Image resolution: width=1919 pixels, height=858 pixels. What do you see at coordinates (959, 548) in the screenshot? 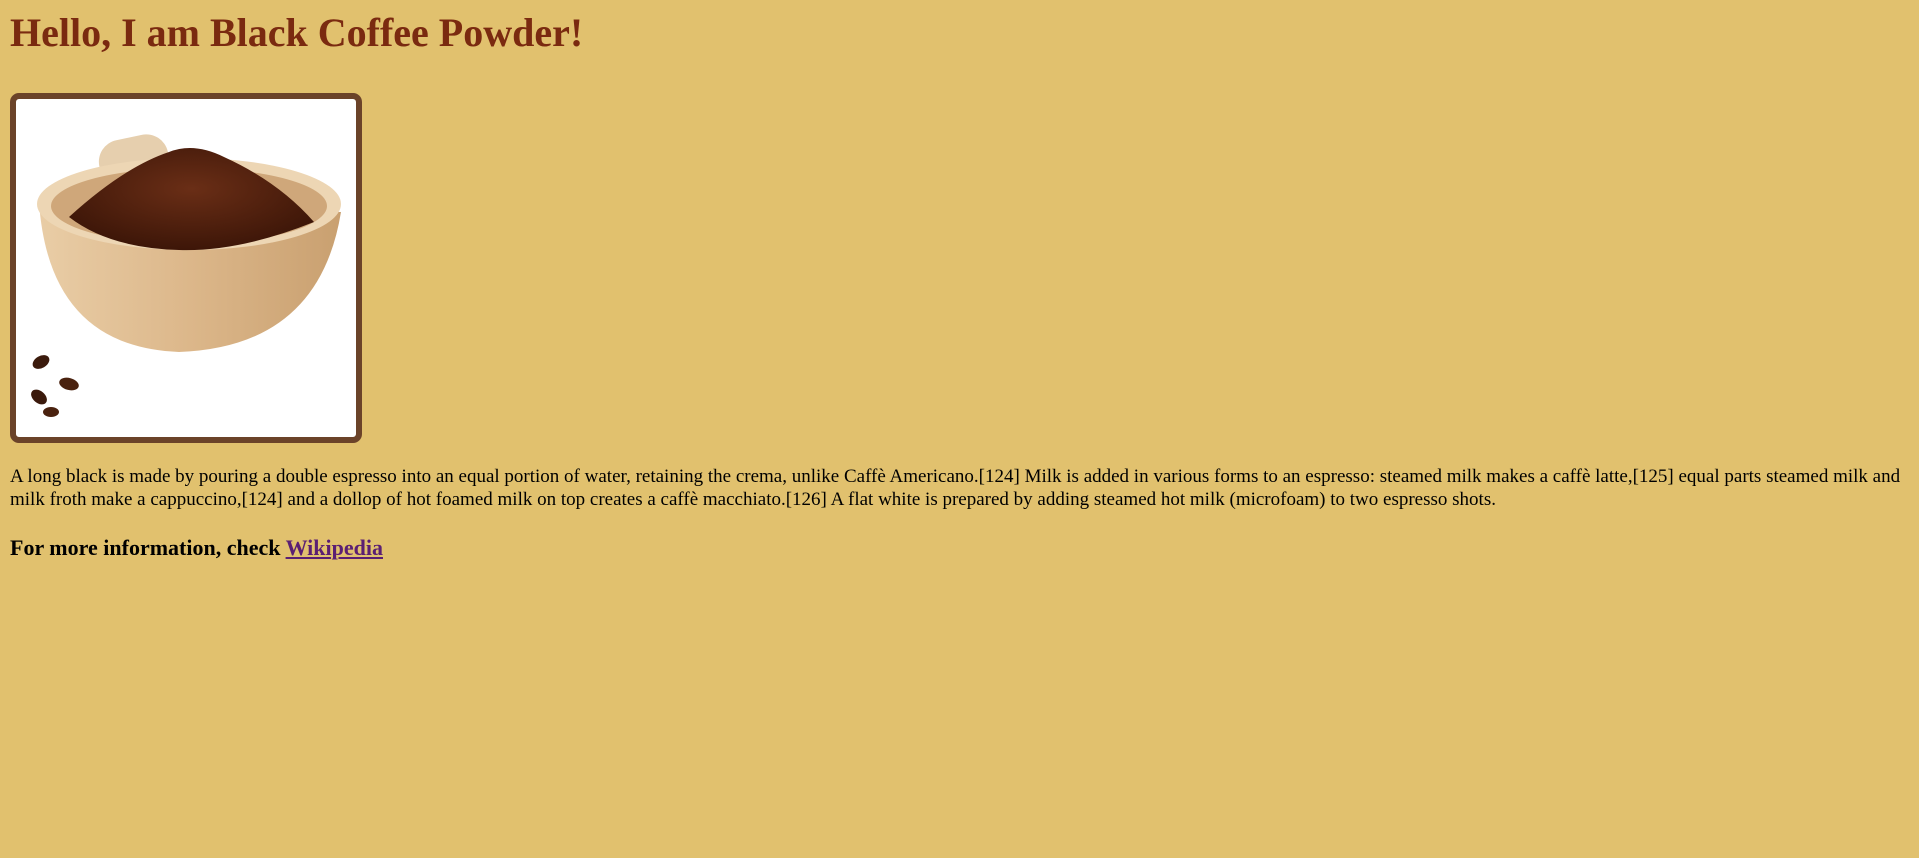
I see `more-info-heading: For more information, check Wikipedia` at bounding box center [959, 548].